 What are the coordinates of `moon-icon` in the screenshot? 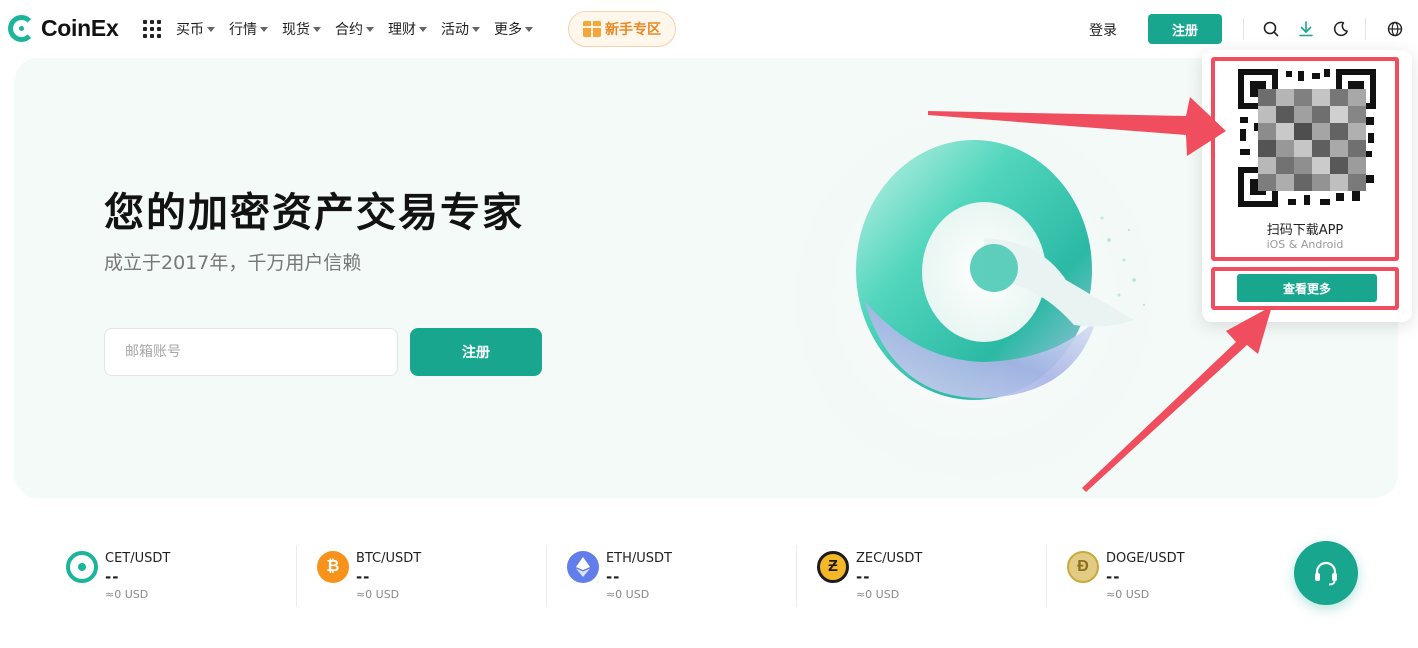 It's located at (1341, 29).